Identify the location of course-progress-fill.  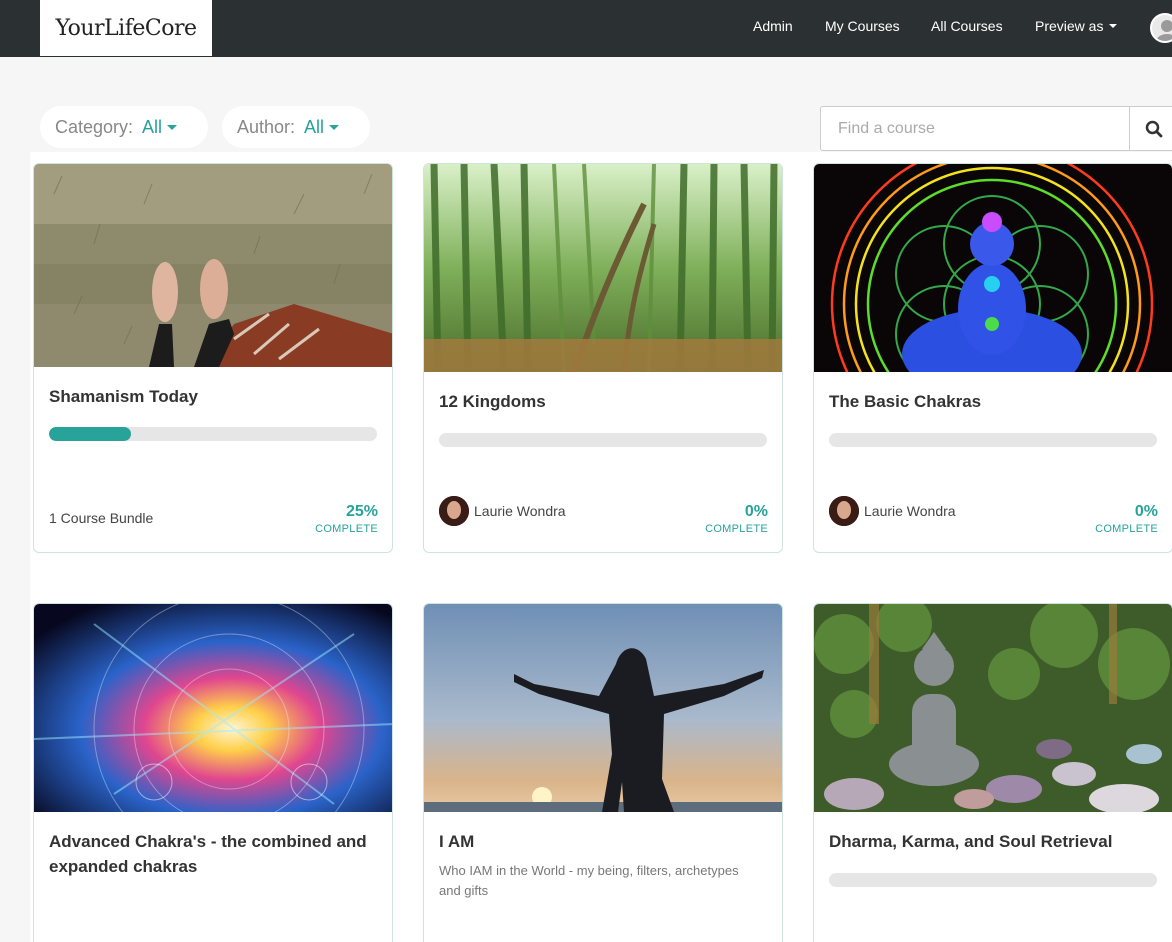
(90, 434).